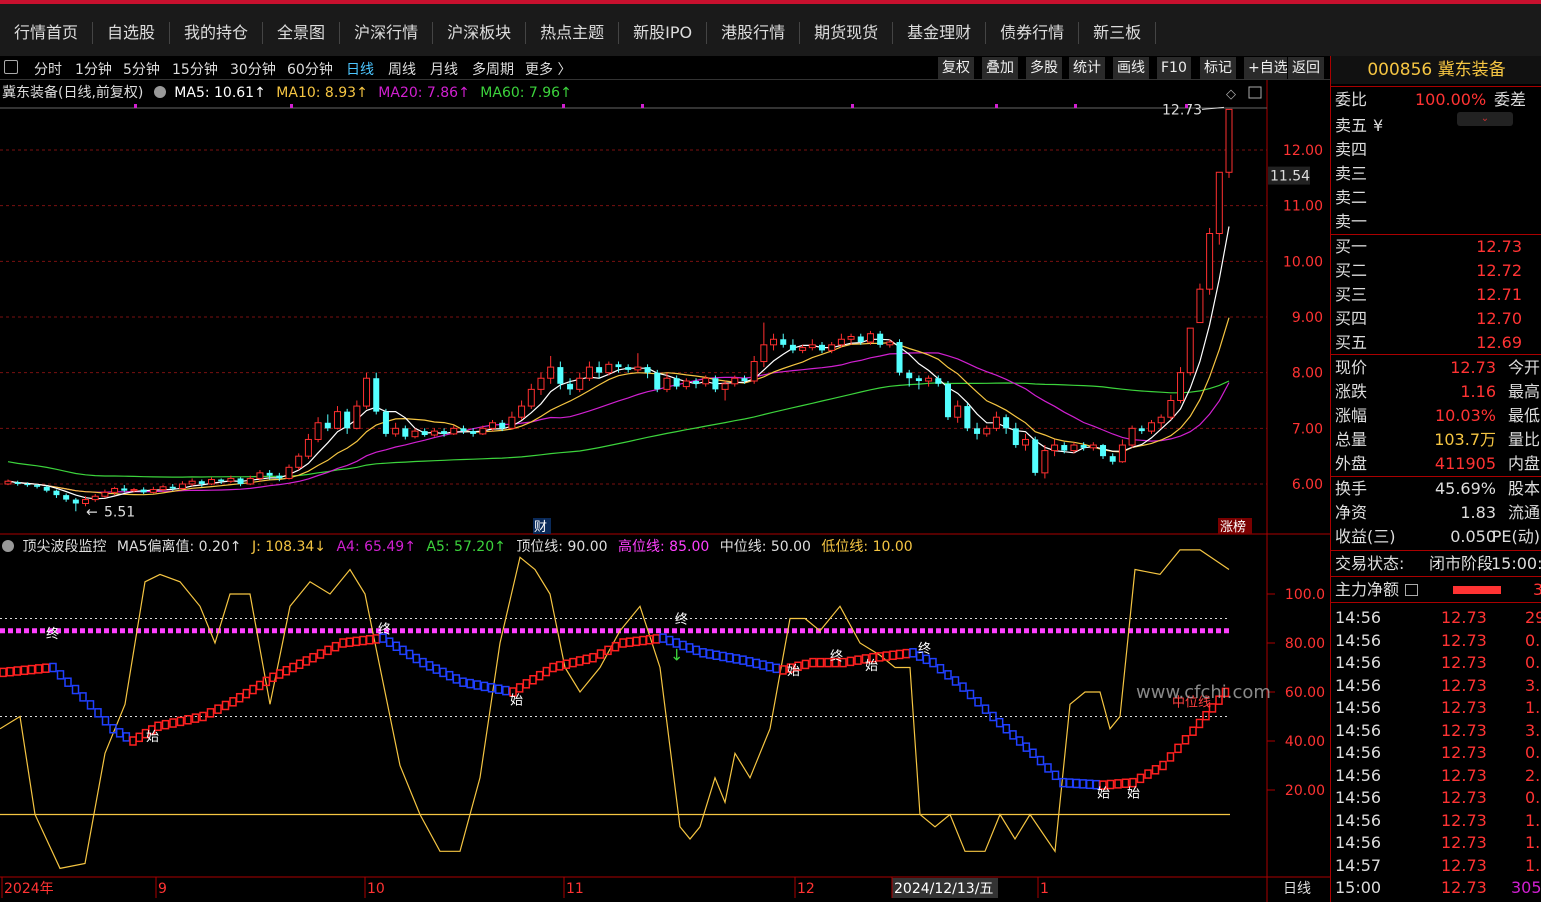 The width and height of the screenshot is (1541, 902). What do you see at coordinates (310, 69) in the screenshot?
I see `period-5: 60分钟` at bounding box center [310, 69].